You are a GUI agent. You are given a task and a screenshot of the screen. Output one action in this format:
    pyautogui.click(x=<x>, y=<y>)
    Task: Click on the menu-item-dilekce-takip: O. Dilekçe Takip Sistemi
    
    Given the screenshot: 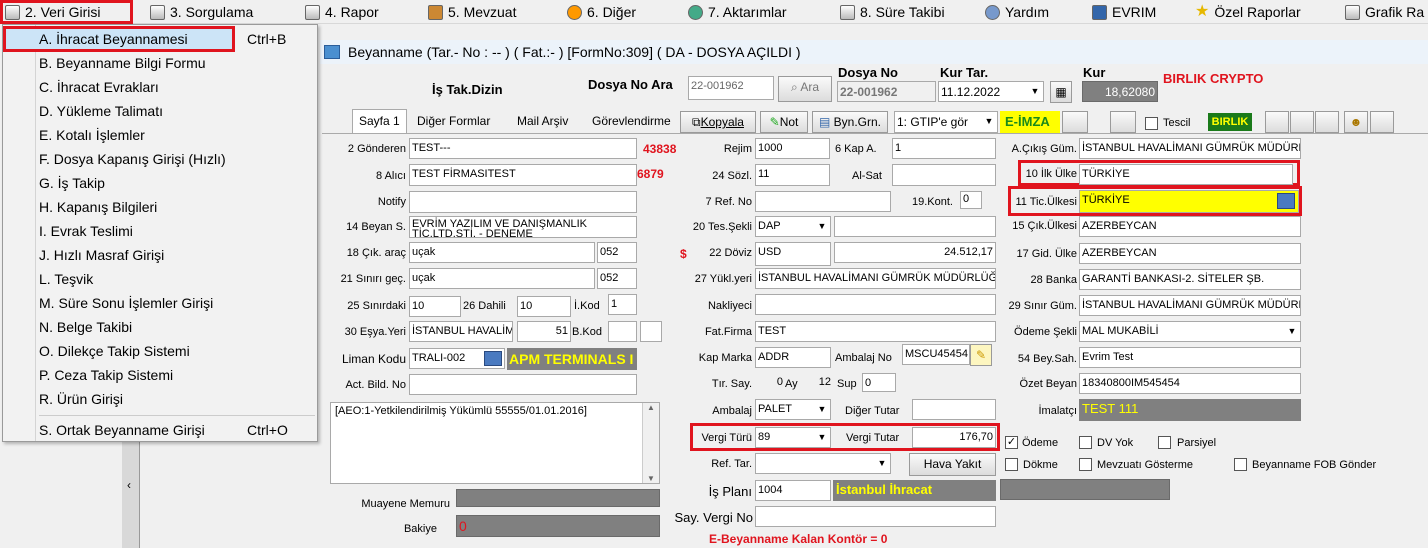 What is the action you would take?
    pyautogui.click(x=114, y=351)
    